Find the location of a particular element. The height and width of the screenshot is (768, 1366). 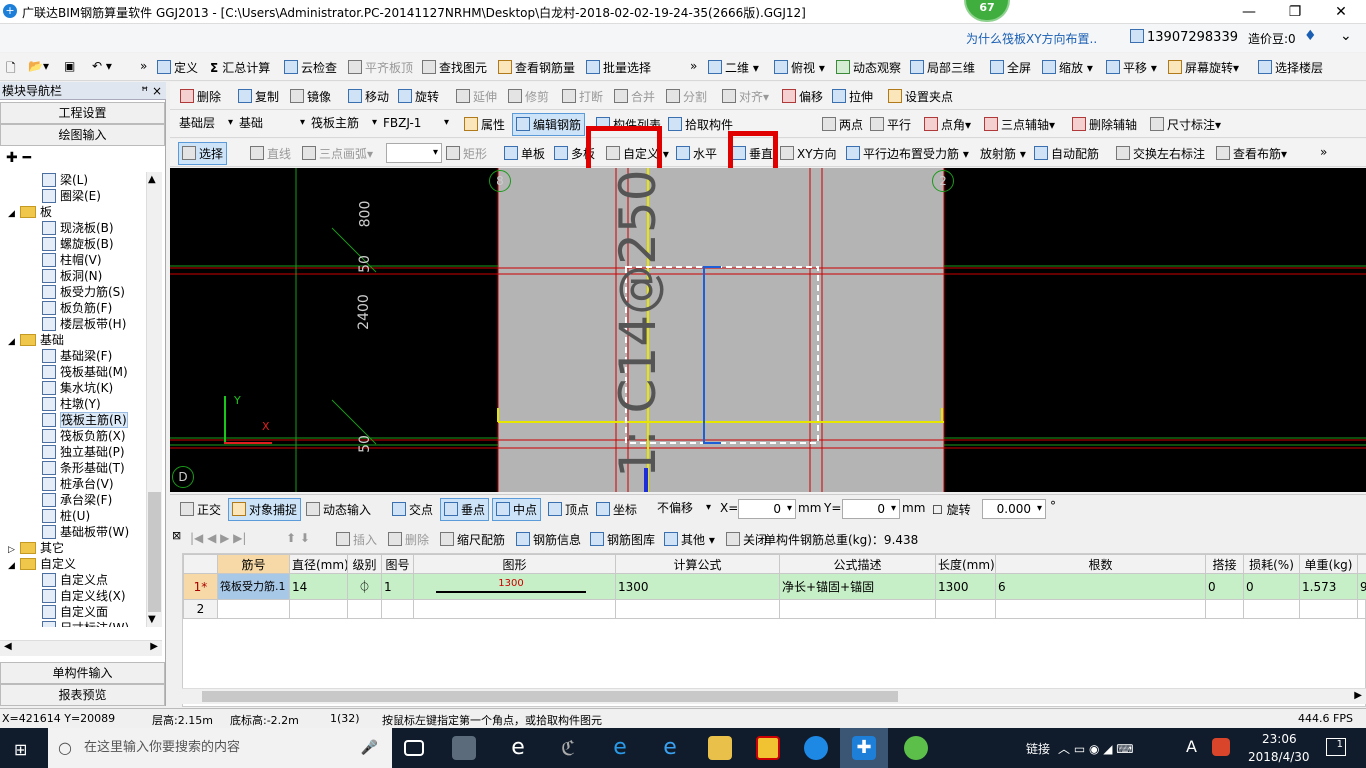

point-angle-dropdown: 点角▾ is located at coordinates (947, 124).